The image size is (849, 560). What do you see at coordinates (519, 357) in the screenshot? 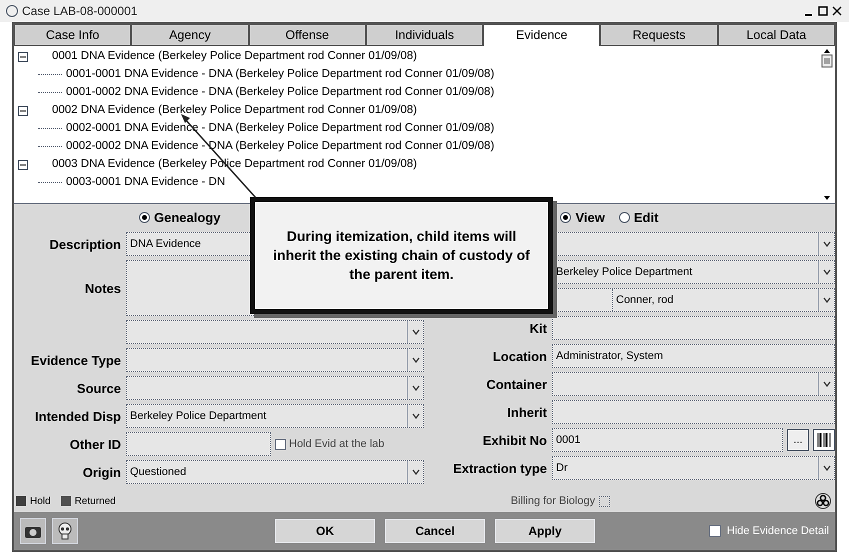
I see `field-label: Location` at bounding box center [519, 357].